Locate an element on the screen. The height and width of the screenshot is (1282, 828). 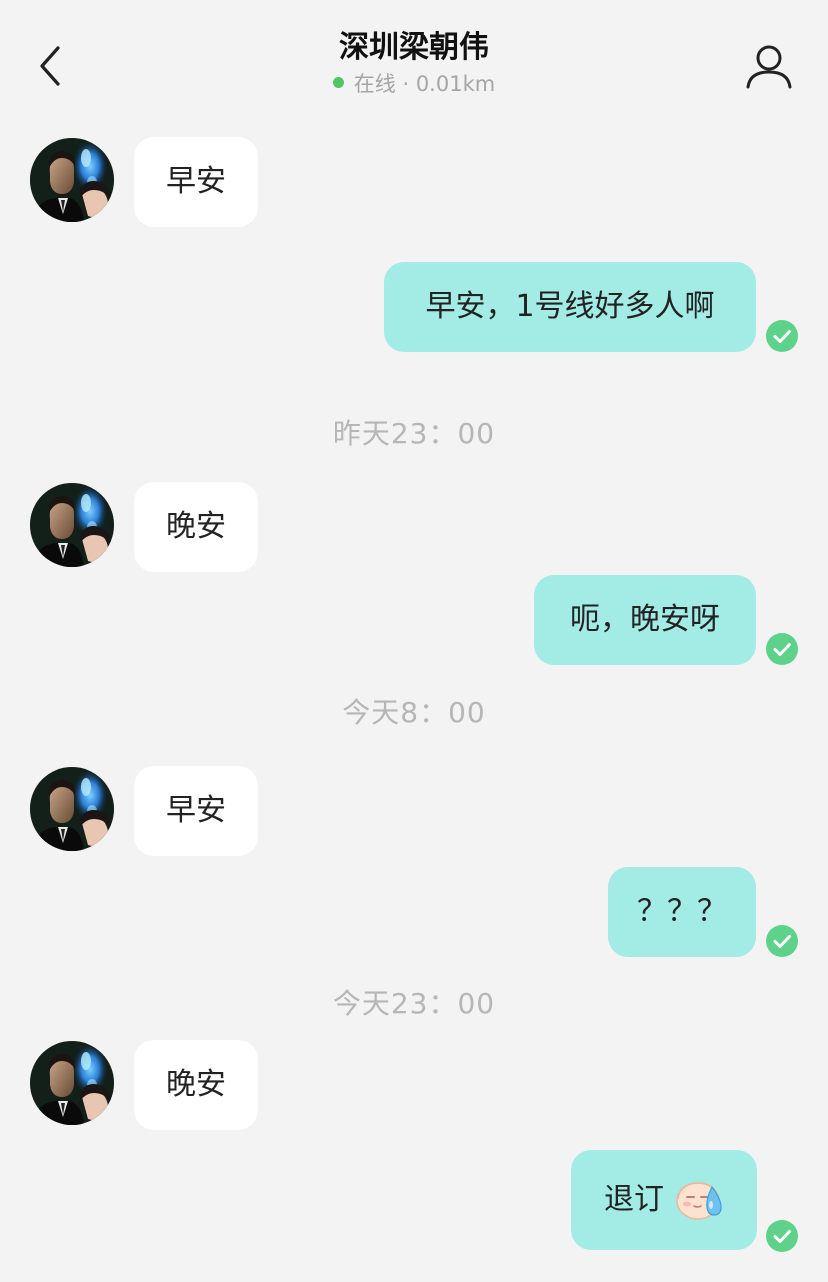
outgoing-message: ？？？ is located at coordinates (682, 912).